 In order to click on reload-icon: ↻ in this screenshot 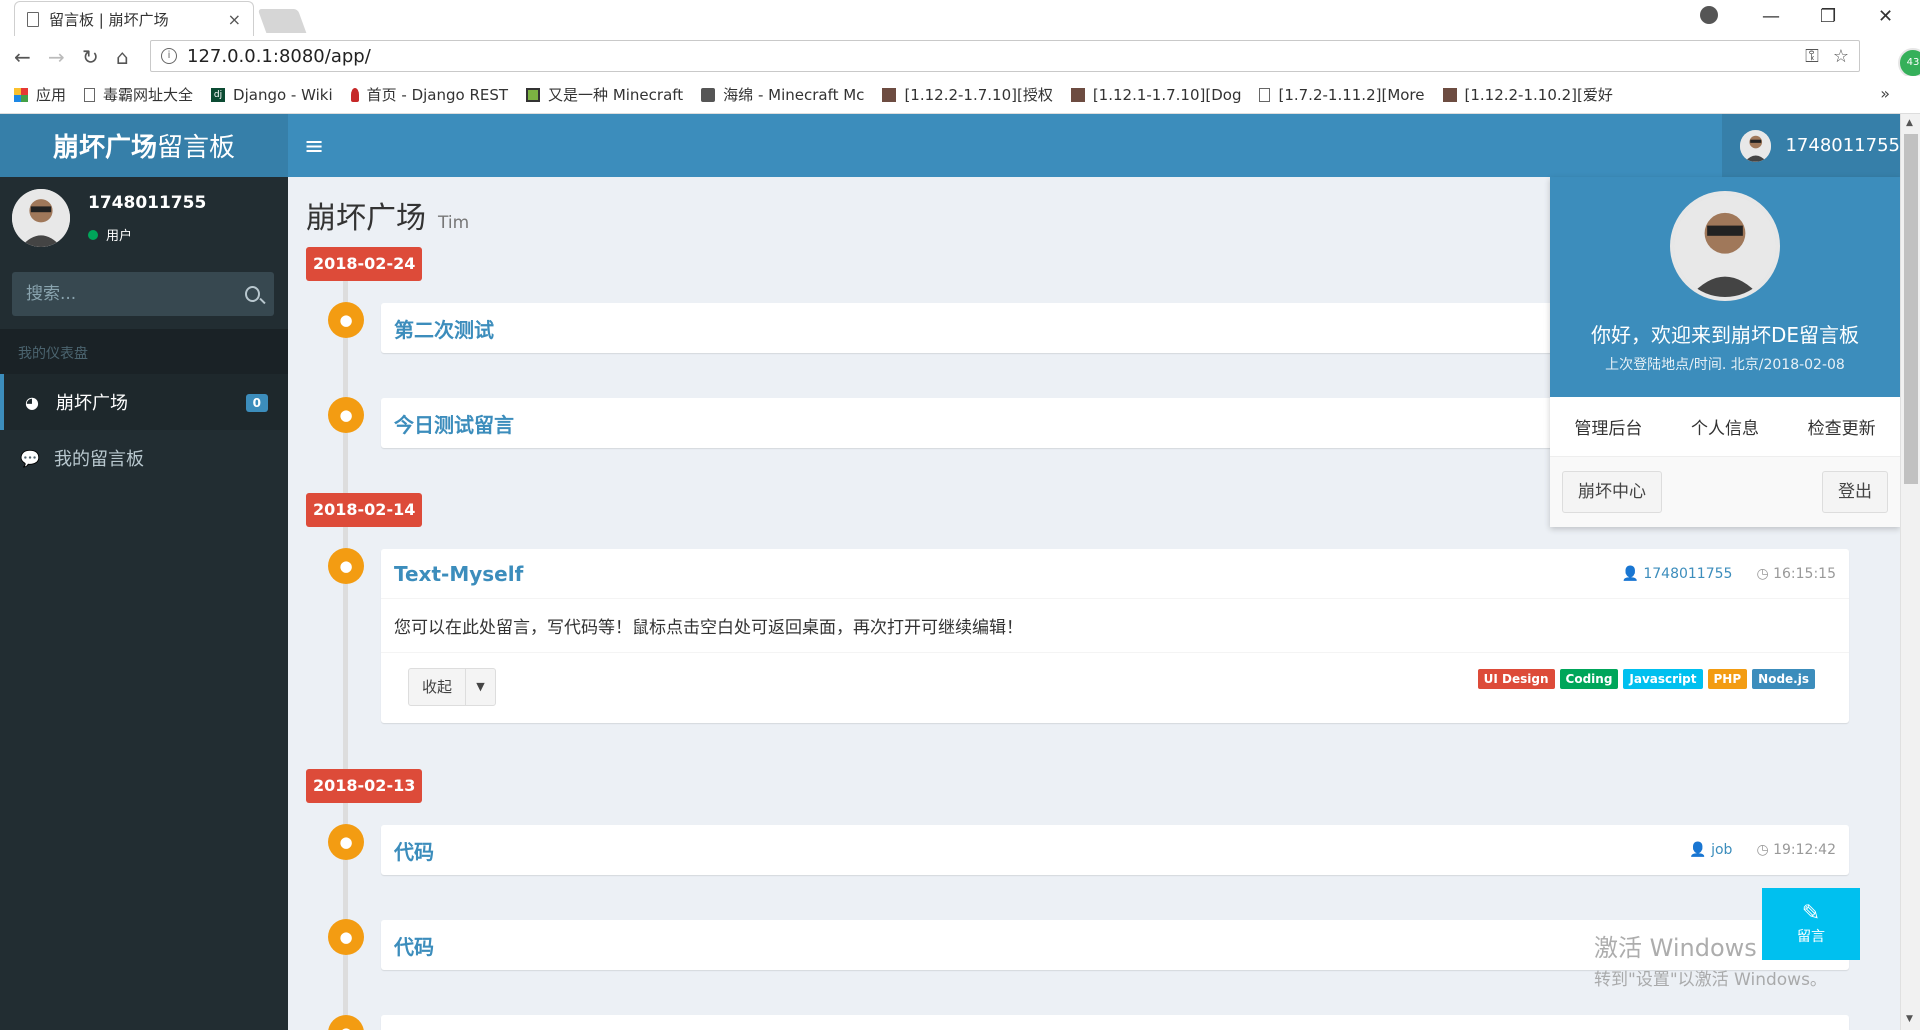, I will do `click(90, 57)`.